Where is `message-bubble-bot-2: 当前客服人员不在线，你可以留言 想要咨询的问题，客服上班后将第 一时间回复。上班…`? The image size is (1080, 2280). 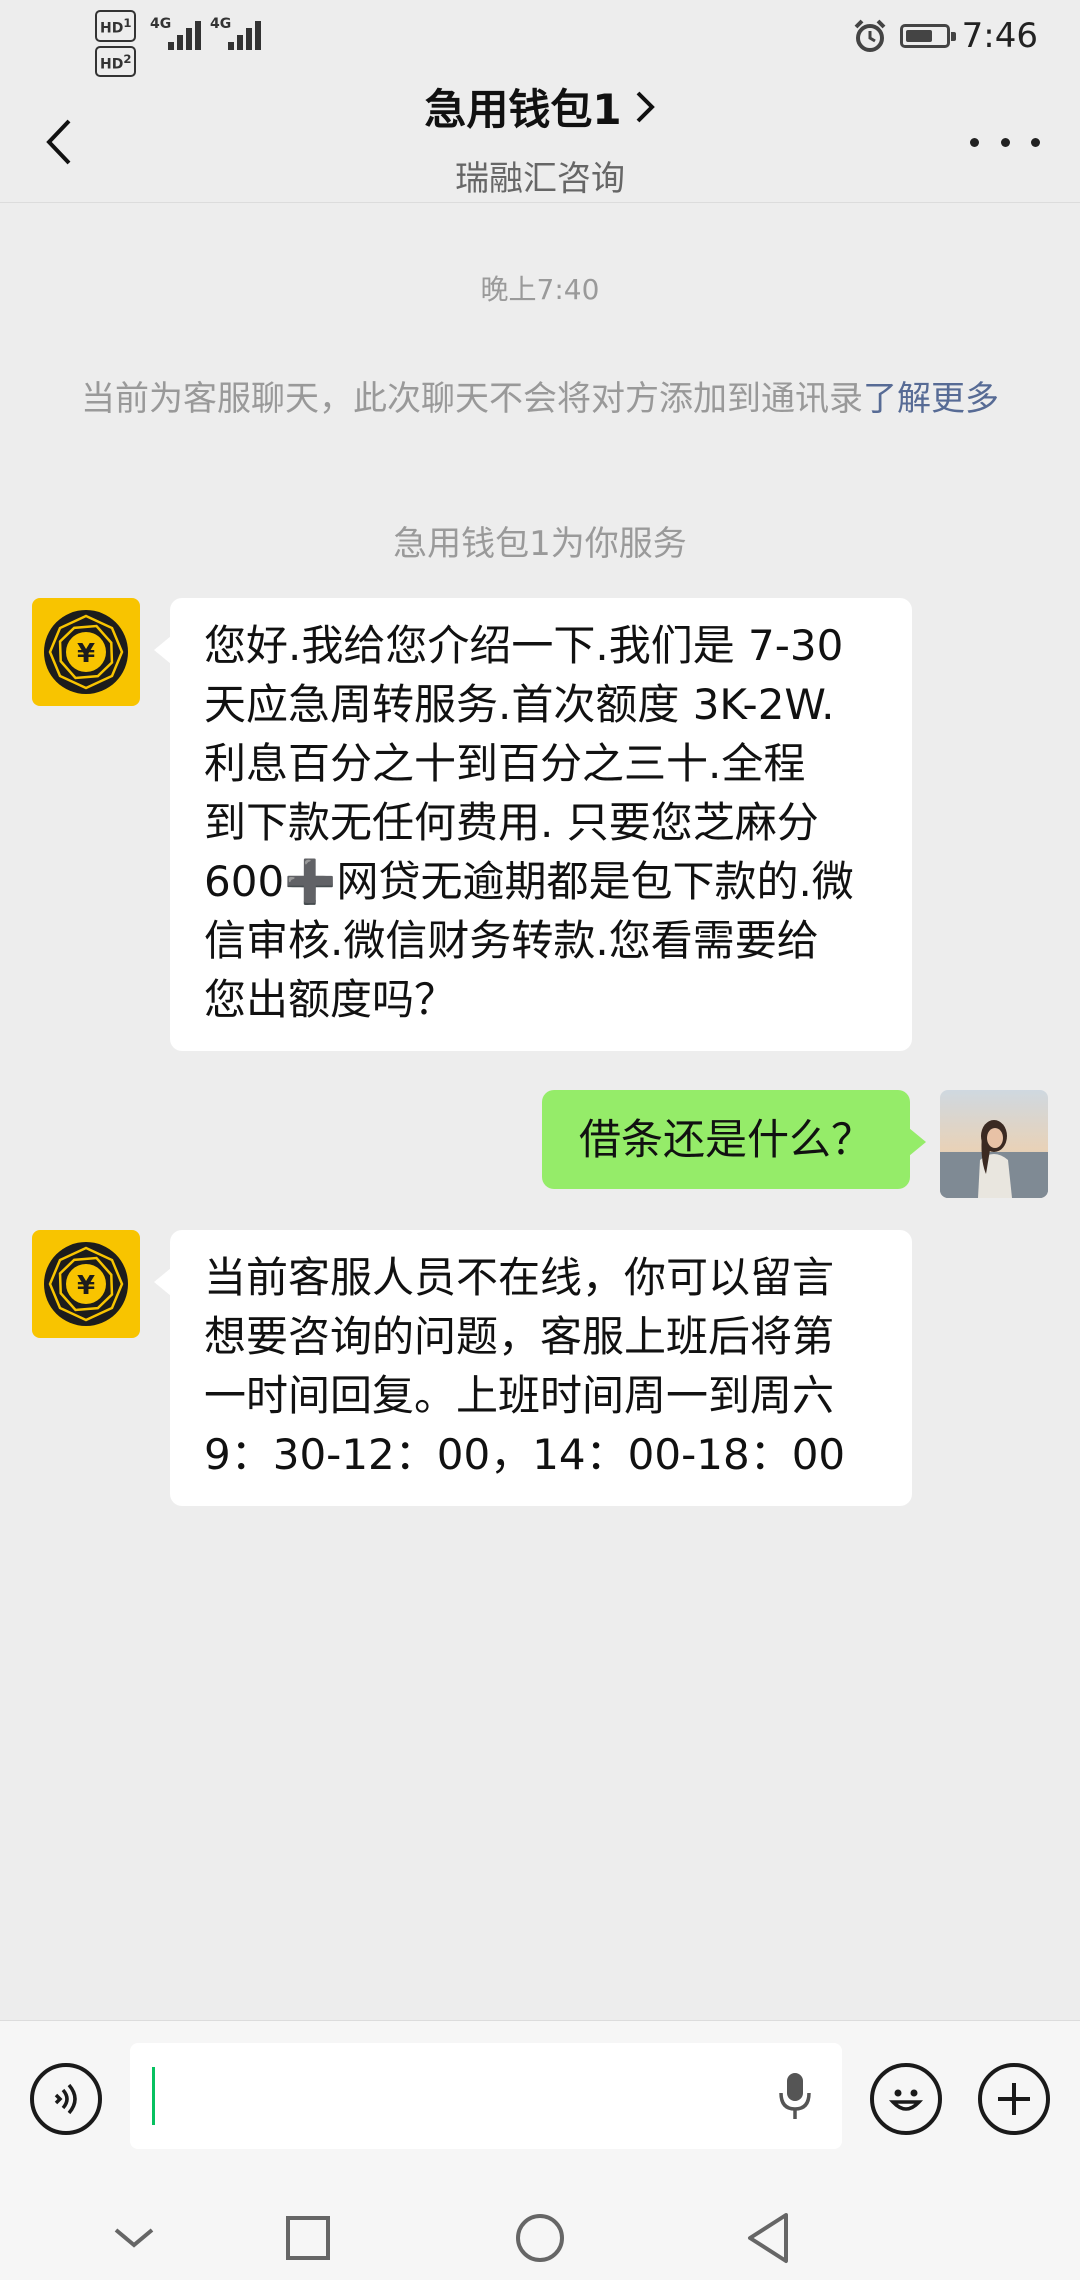
message-bubble-bot-2: 当前客服人员不在线，你可以留言 想要咨询的问题，客服上班后将第 一时间回复。上班… is located at coordinates (533, 1368).